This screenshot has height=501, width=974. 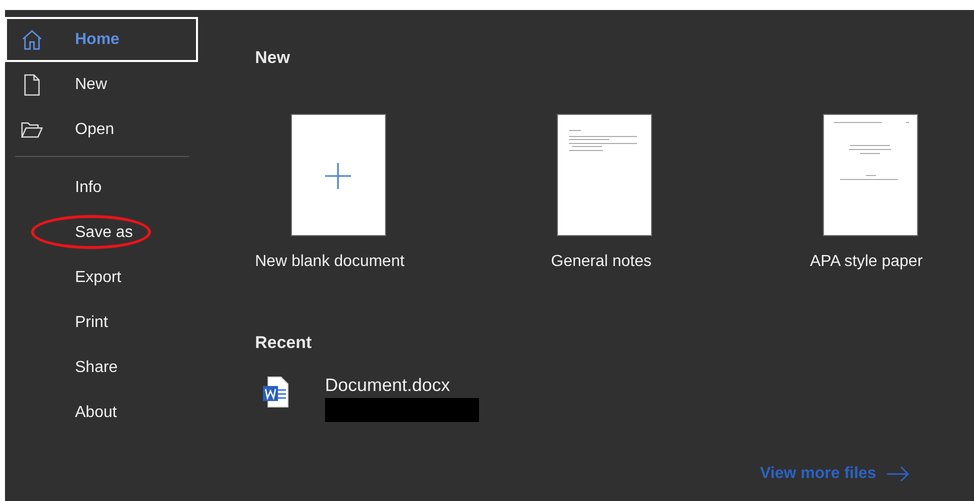 What do you see at coordinates (601, 262) in the screenshot?
I see `template-label: General notes` at bounding box center [601, 262].